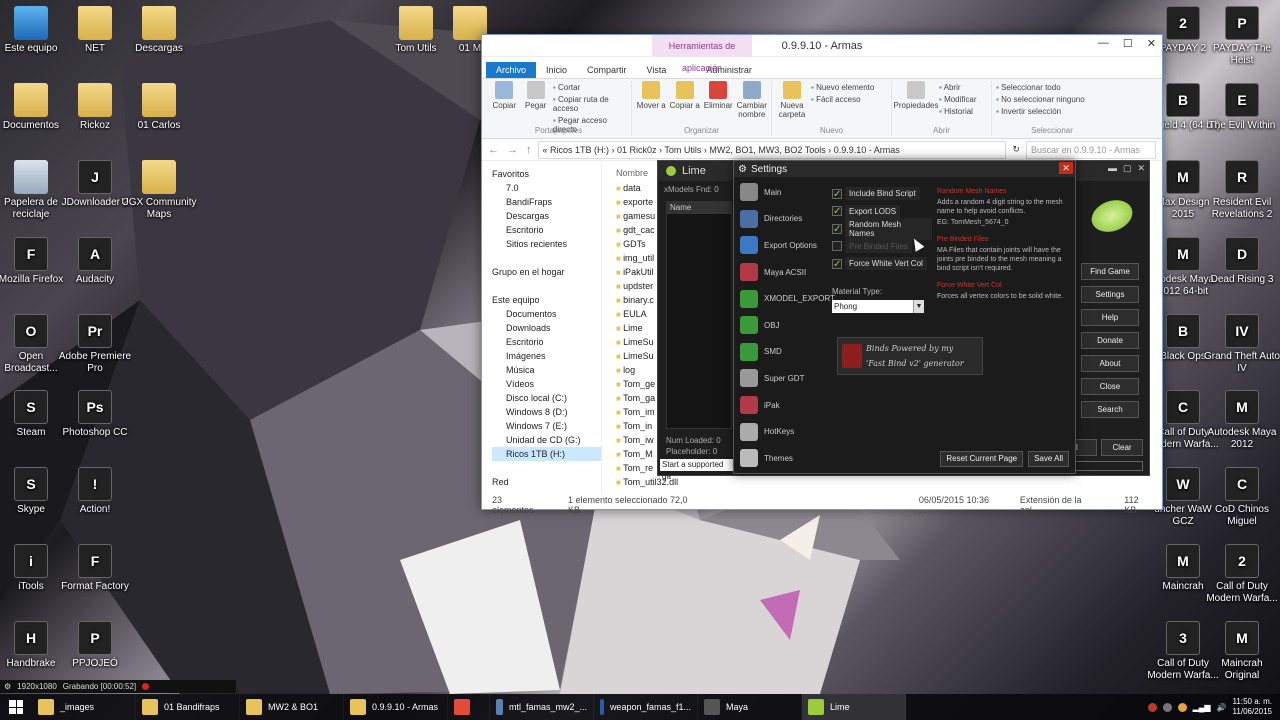 The height and width of the screenshot is (720, 1280). Describe the element at coordinates (1048, 459) in the screenshot. I see `save-all-button: Save All` at that location.